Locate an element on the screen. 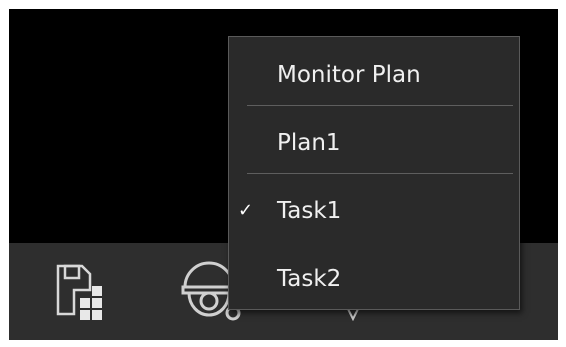  menu-item-plan1: Plan1 is located at coordinates (374, 143).